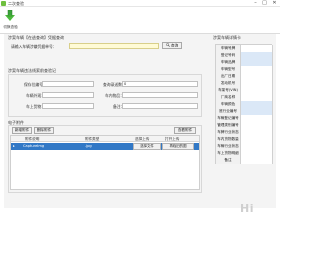 The image size is (320, 270). What do you see at coordinates (68, 95) in the screenshot?
I see `vehicle-appearance-input` at bounding box center [68, 95].